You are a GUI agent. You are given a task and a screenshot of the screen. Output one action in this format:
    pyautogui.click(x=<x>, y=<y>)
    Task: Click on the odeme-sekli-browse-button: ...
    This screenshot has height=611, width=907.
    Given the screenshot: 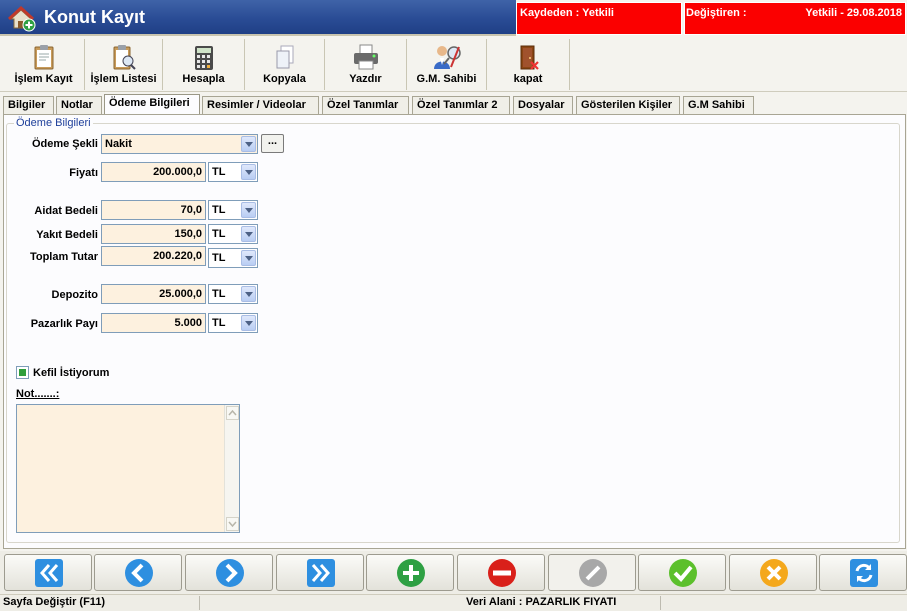 What is the action you would take?
    pyautogui.click(x=272, y=143)
    